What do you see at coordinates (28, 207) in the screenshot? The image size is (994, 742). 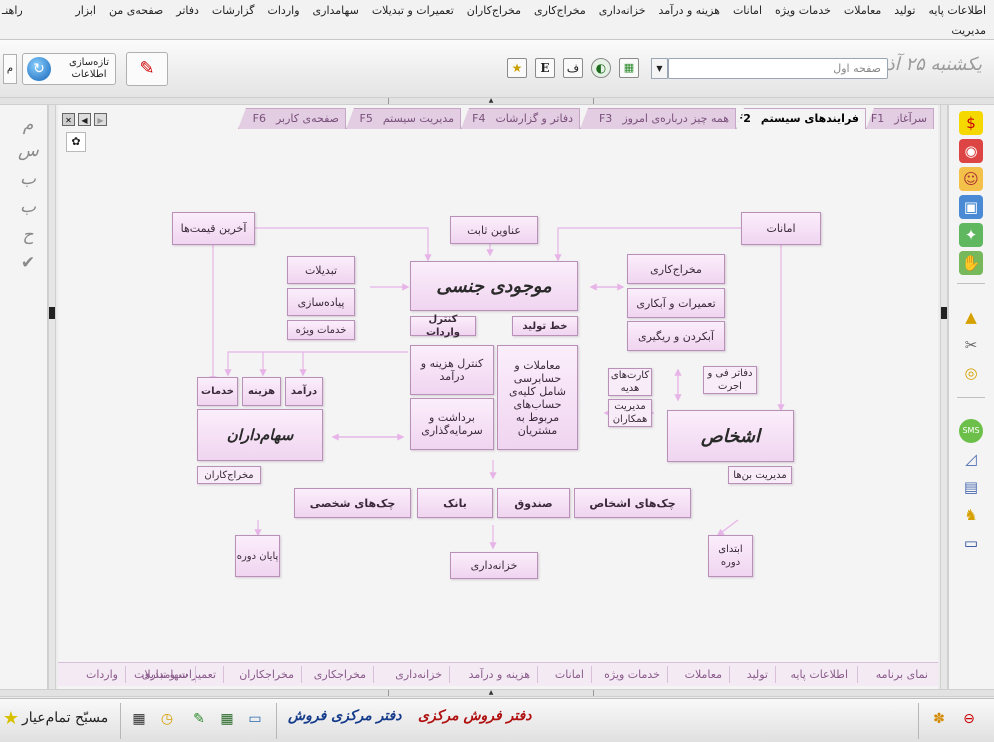 I see `left-item-4: ب` at bounding box center [28, 207].